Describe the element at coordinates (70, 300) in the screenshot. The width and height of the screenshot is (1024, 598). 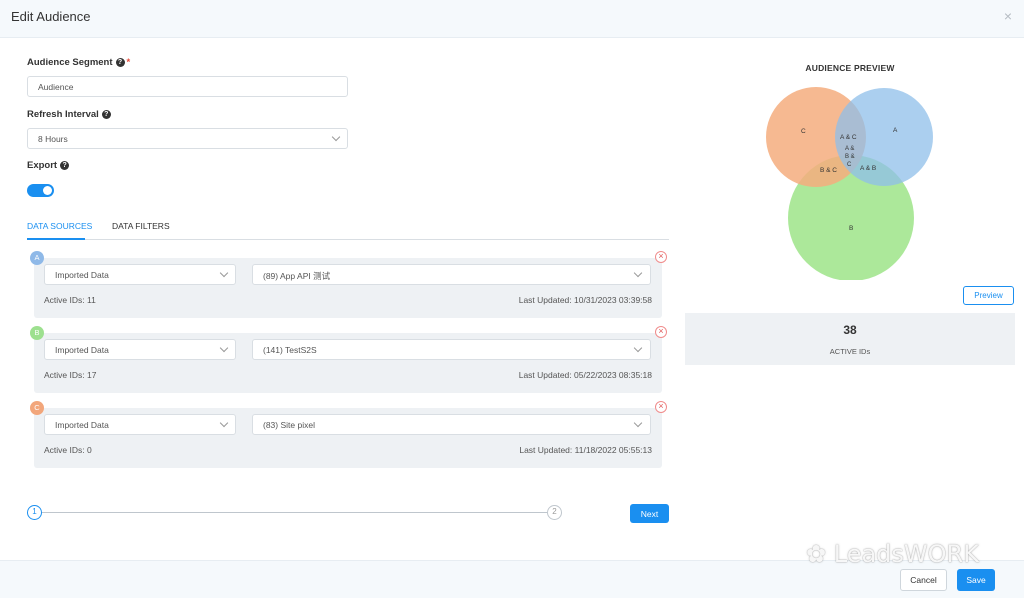
I see `active-ids: Active IDs: 11` at that location.